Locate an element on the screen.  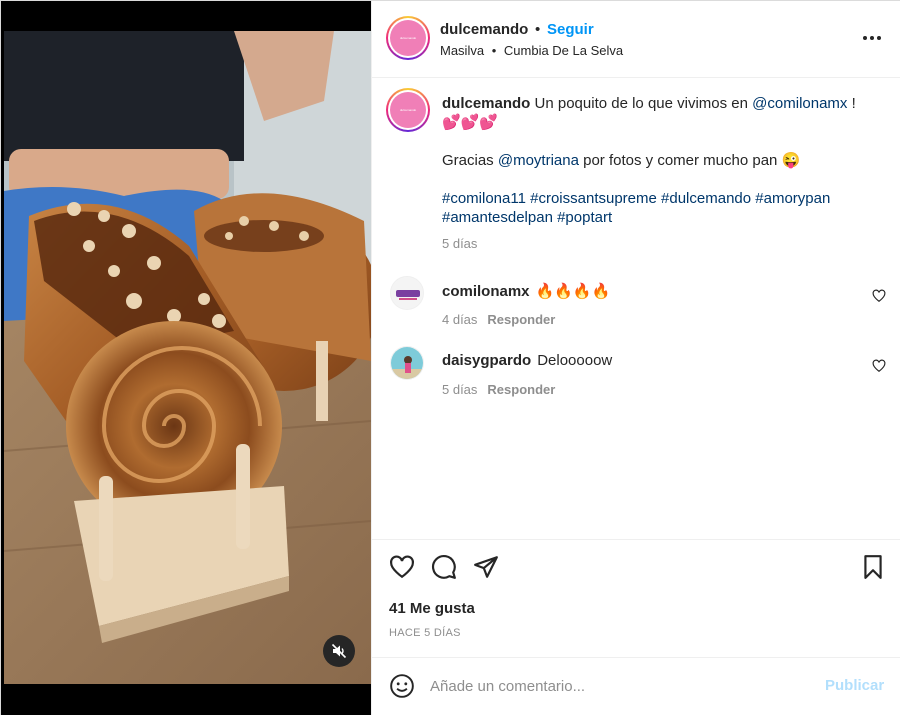
comment-body: Delooooow is located at coordinates (575, 360).